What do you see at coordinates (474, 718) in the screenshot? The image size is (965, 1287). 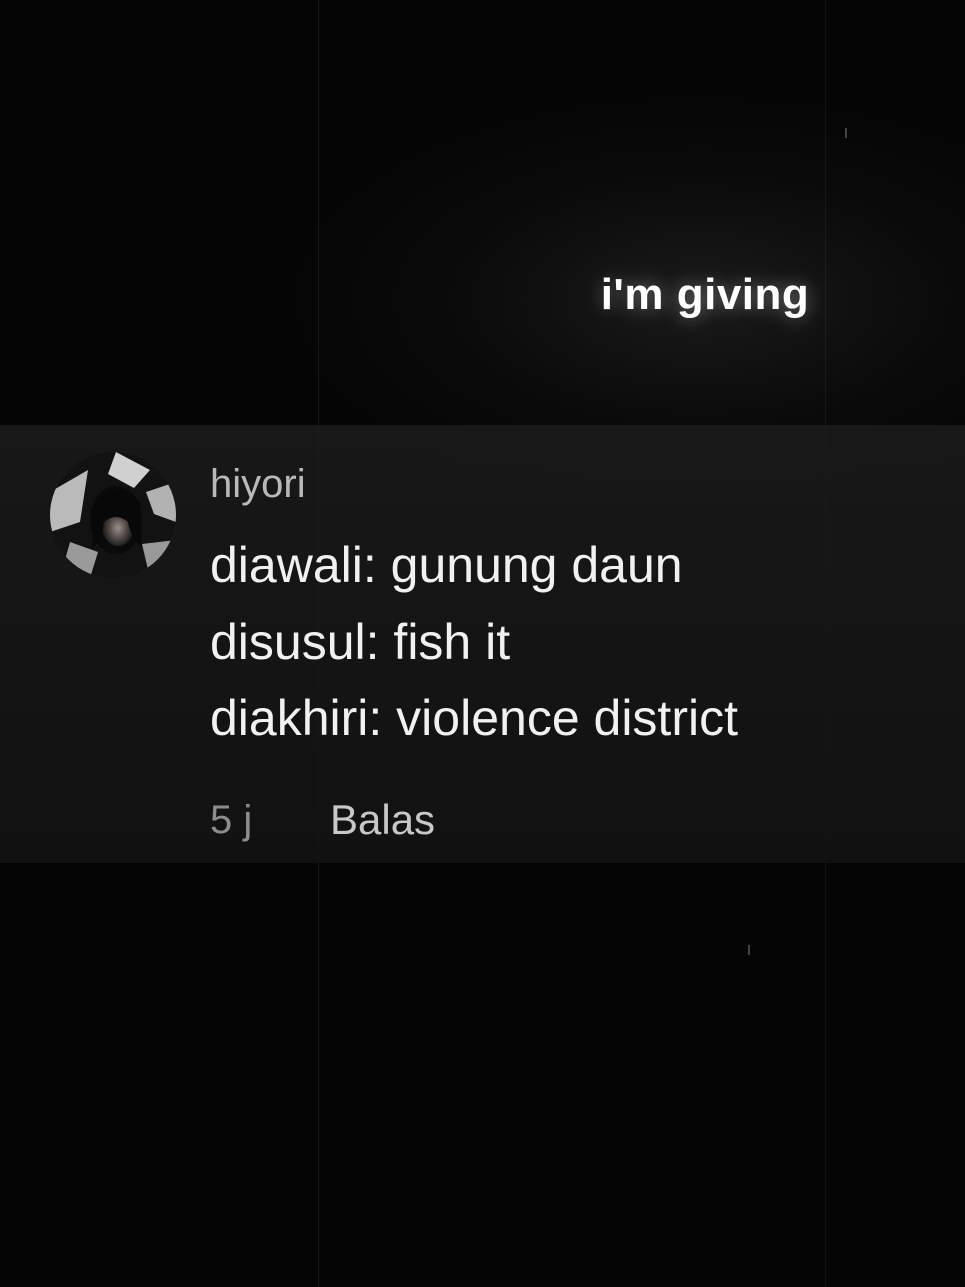 I see `comment-text-line: diakhiri: violence district` at bounding box center [474, 718].